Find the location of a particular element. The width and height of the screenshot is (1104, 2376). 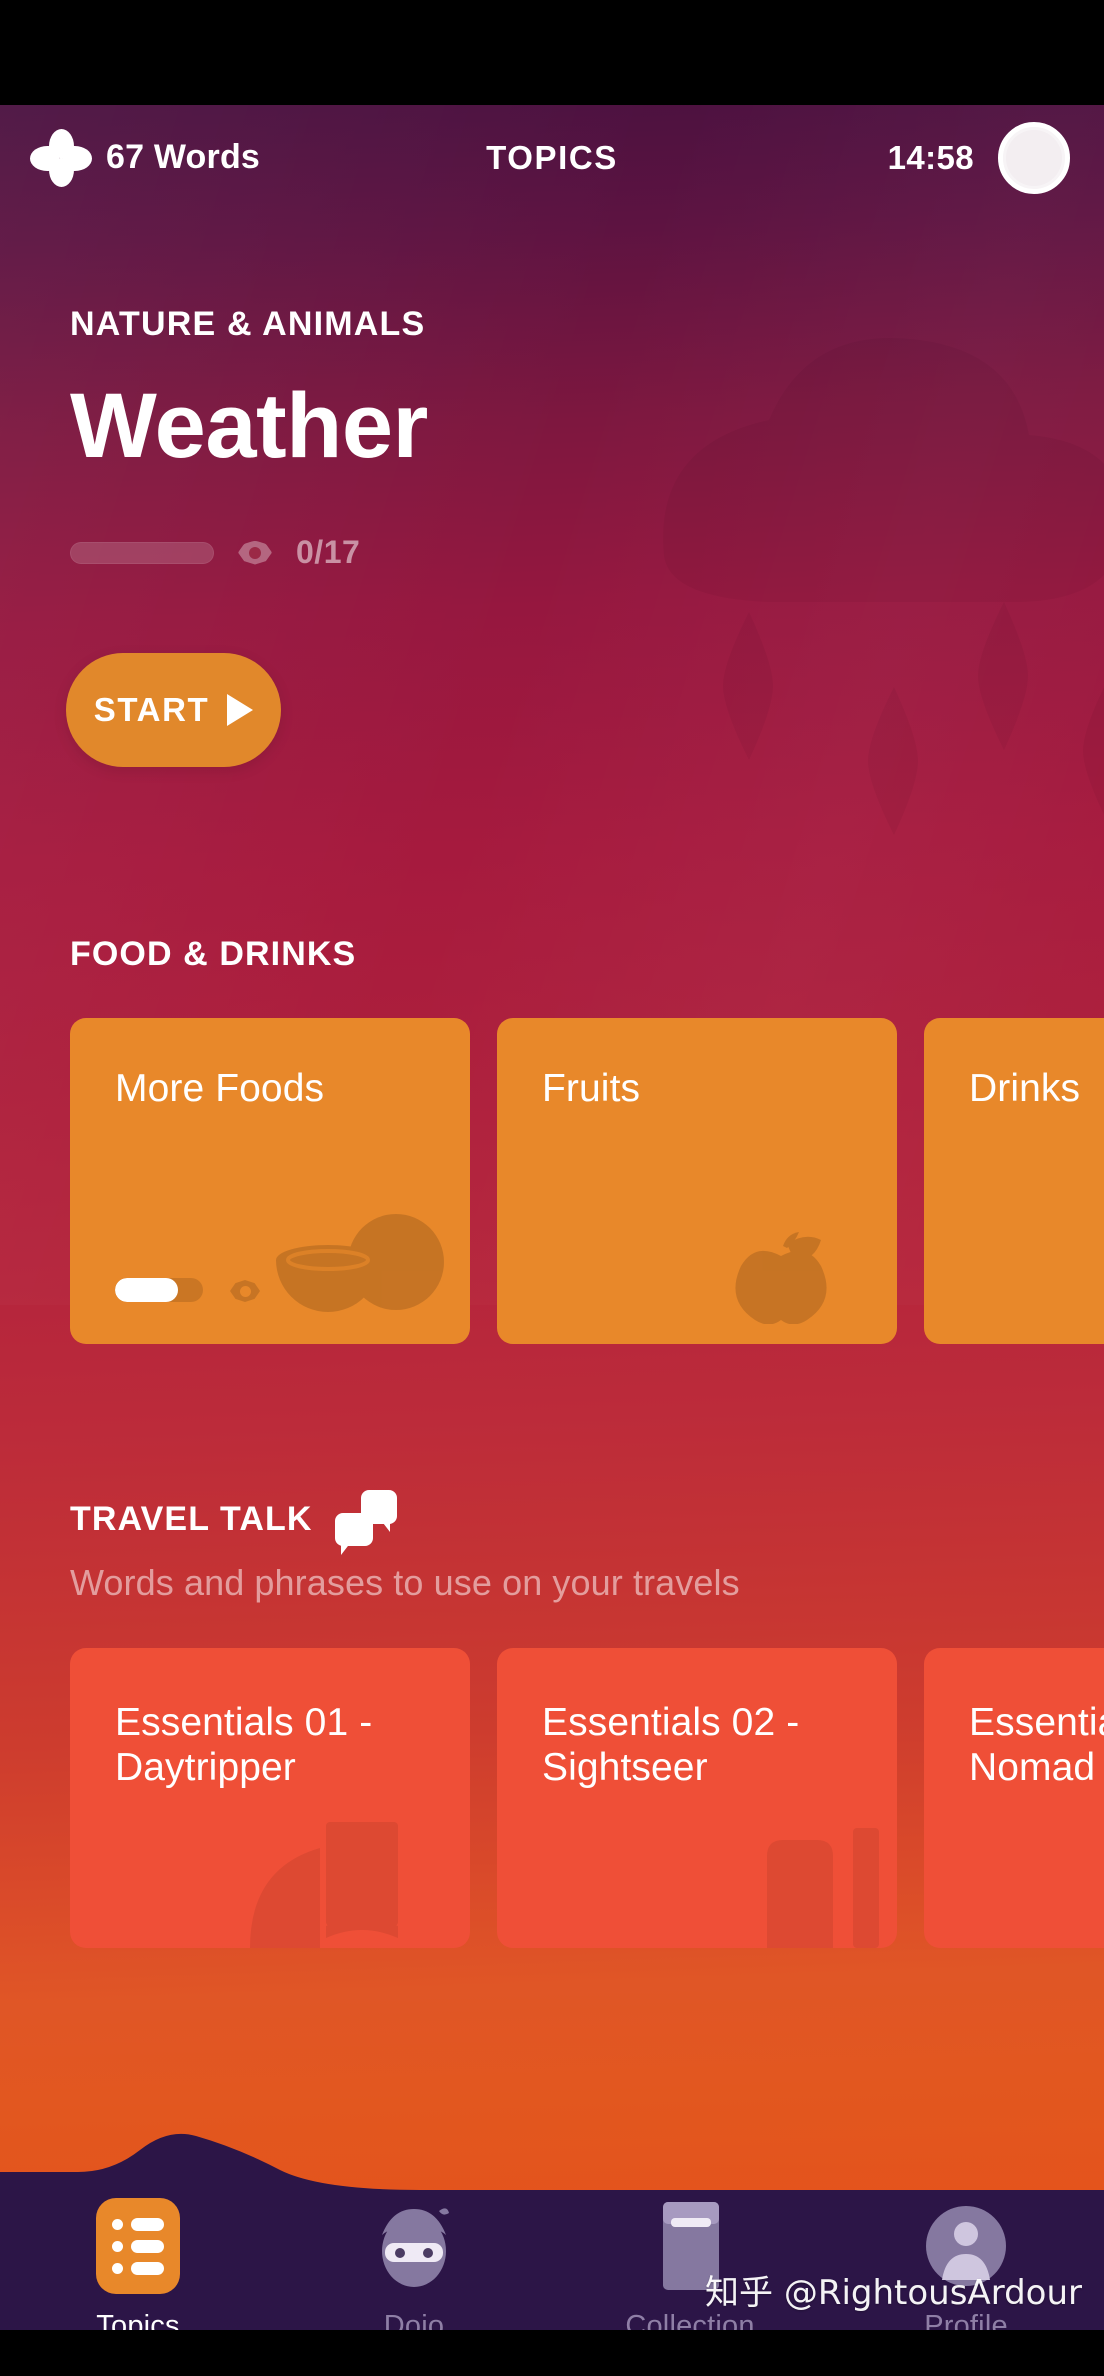

topic-card-essentials-02: Essentials 02 - Sightseer is located at coordinates (697, 1798).